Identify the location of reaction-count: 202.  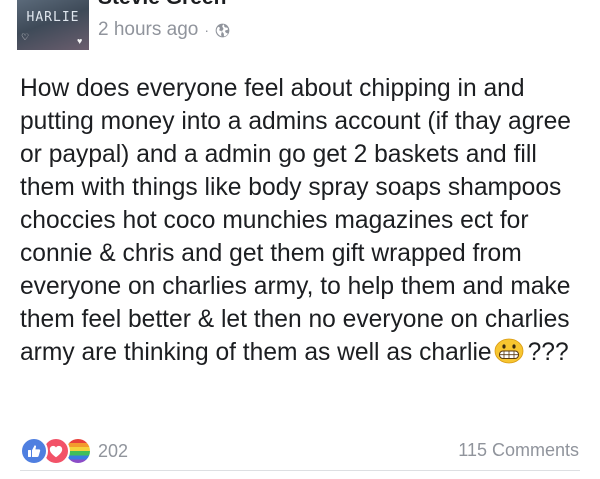
(113, 450).